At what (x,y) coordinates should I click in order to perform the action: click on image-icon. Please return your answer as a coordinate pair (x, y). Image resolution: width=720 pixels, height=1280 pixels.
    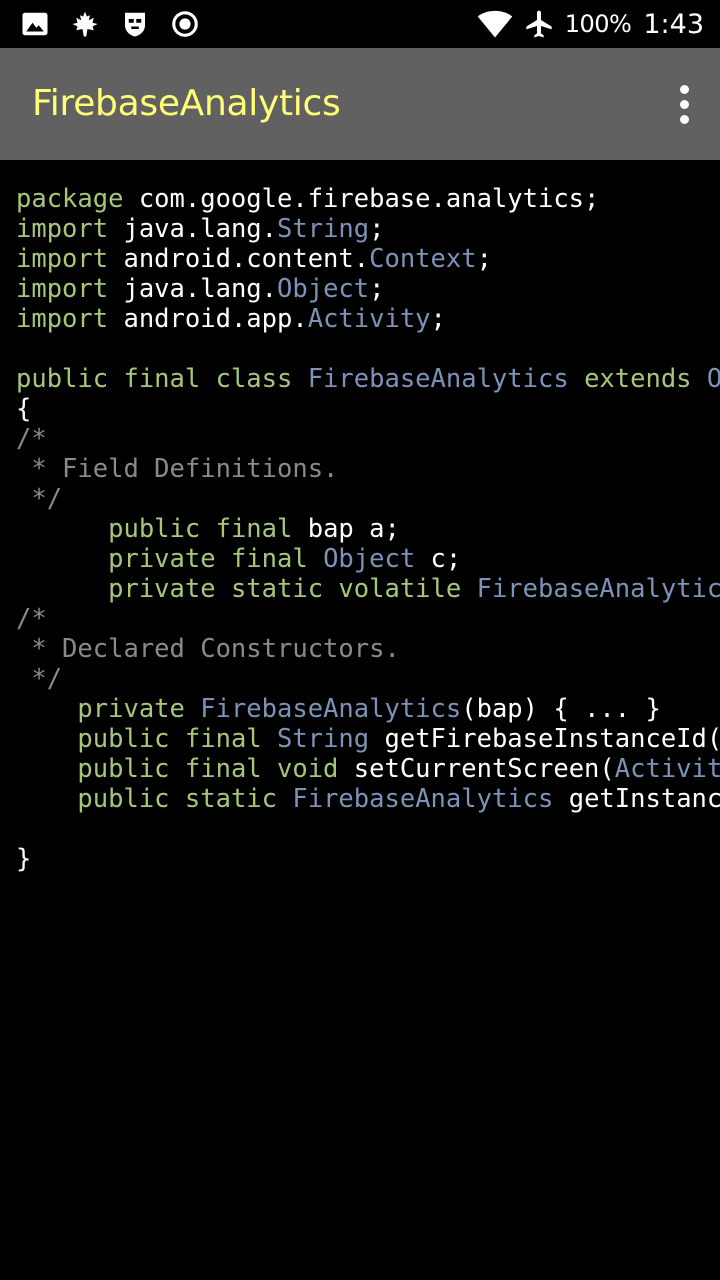
    Looking at the image, I should click on (35, 24).